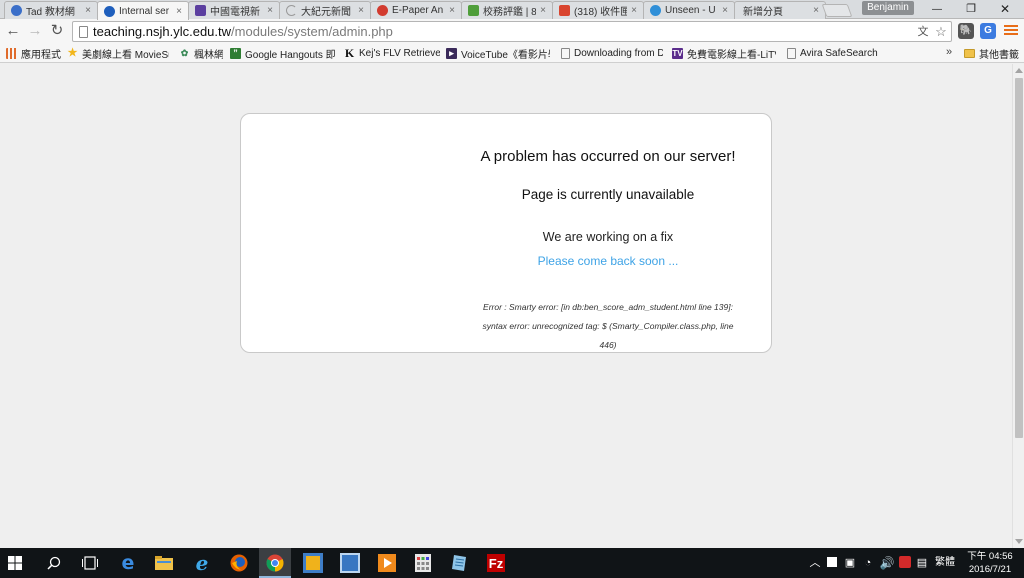 The width and height of the screenshot is (1024, 578). Describe the element at coordinates (837, 10) in the screenshot. I see `new-tab-button` at that location.